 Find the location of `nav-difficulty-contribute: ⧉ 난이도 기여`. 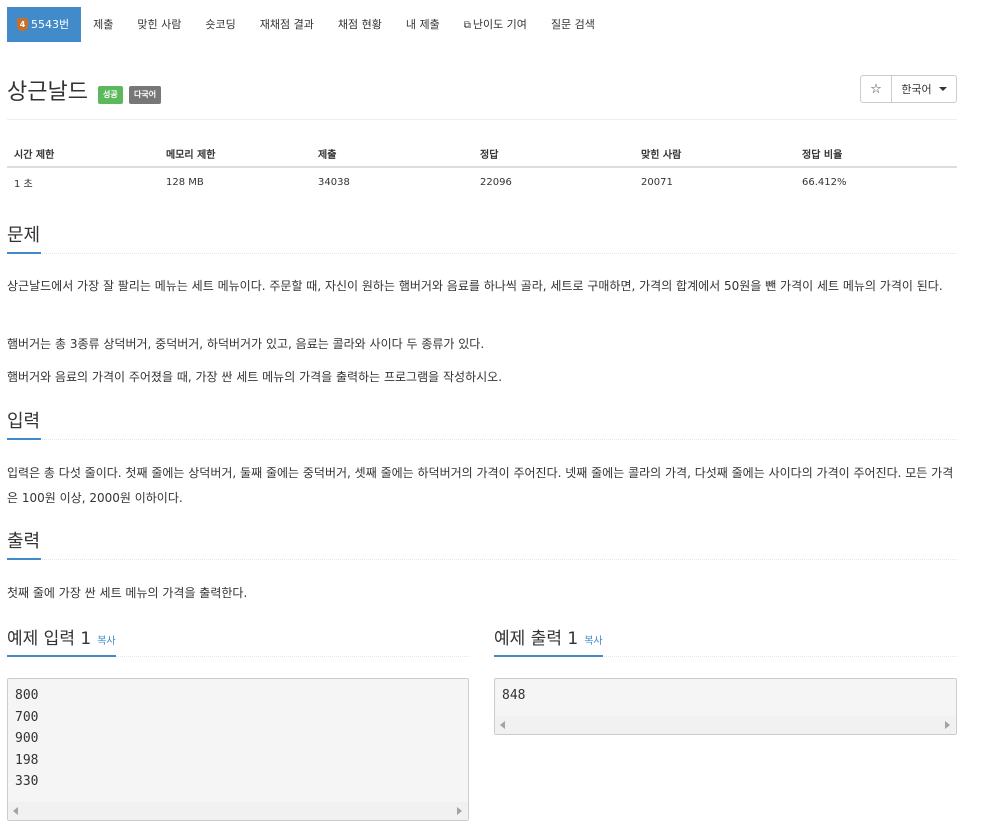

nav-difficulty-contribute: ⧉ 난이도 기여 is located at coordinates (495, 24).